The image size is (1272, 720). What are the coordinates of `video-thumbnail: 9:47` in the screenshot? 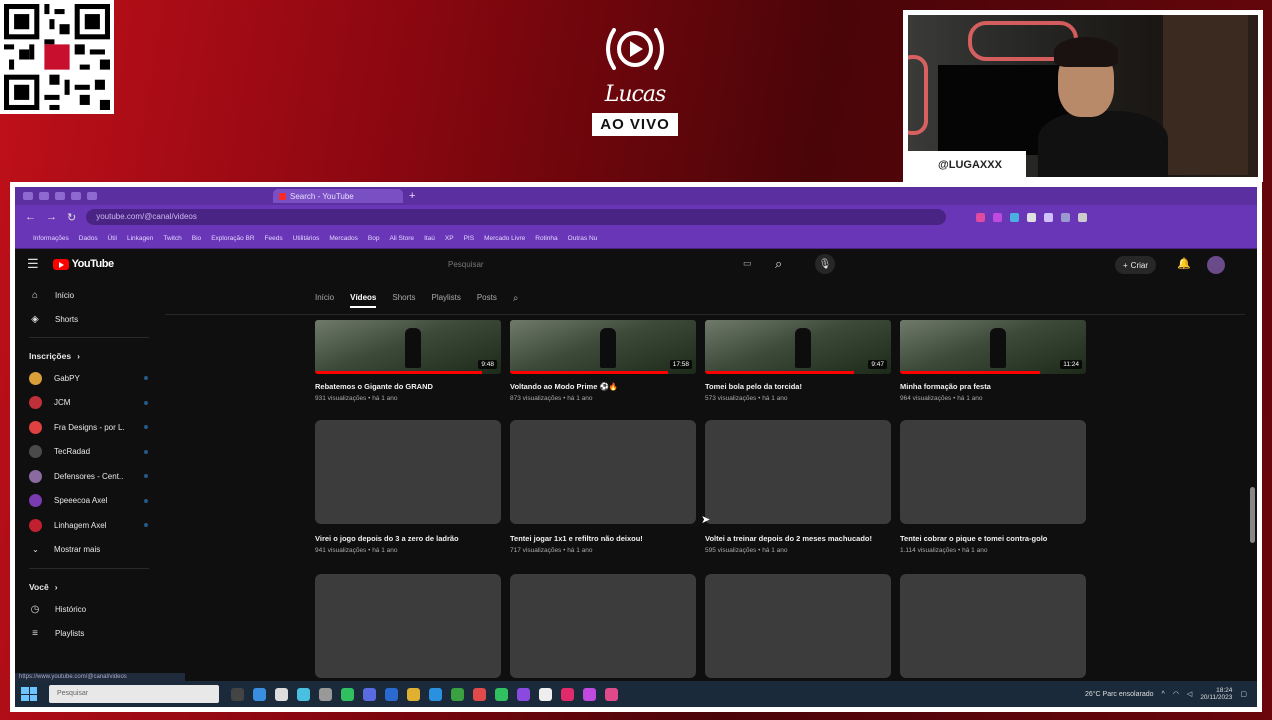 It's located at (798, 347).